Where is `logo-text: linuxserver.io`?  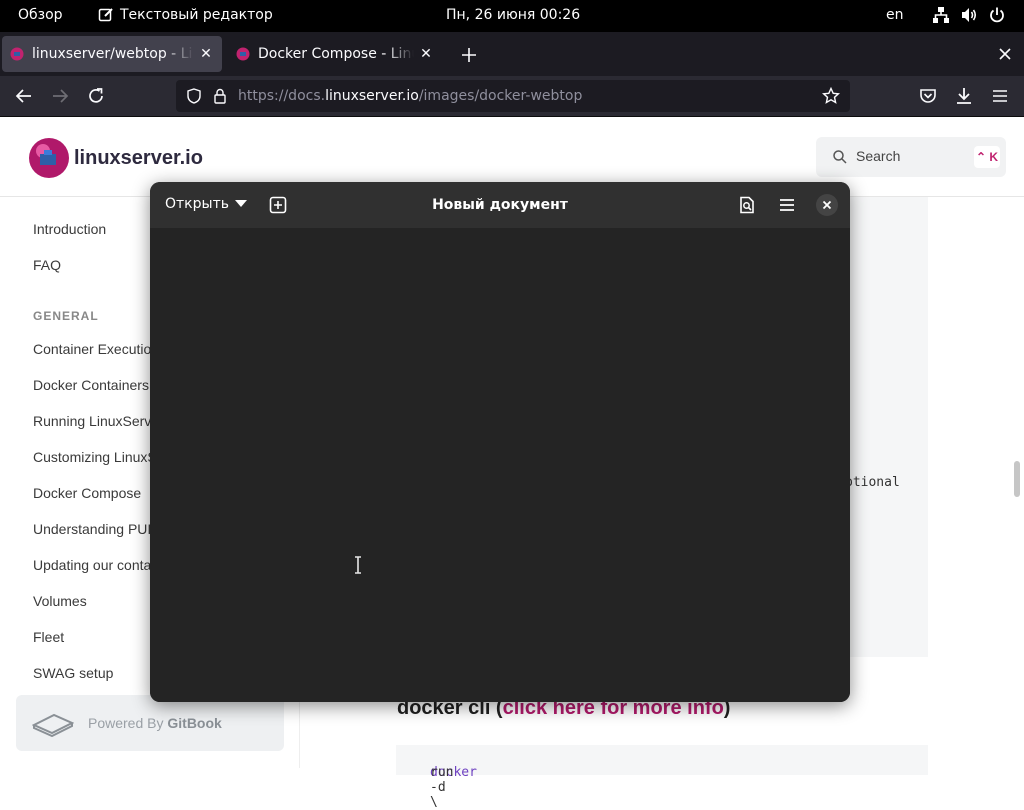
logo-text: linuxserver.io is located at coordinates (138, 157).